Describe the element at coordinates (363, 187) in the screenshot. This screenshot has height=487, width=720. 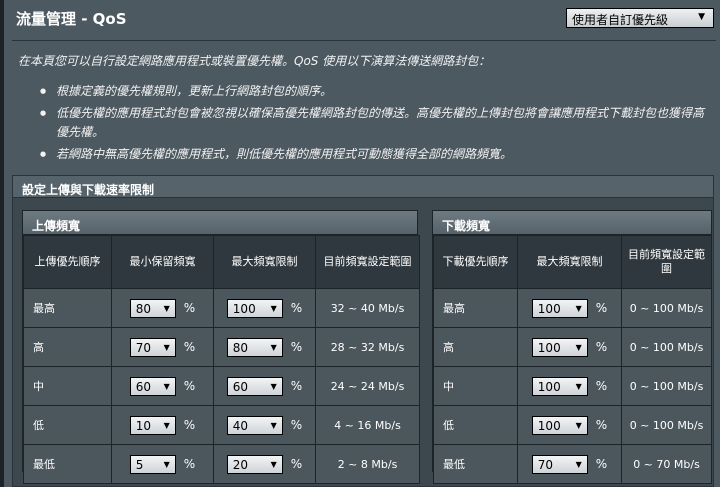
I see `rate-limit-panel-title: 設定上傳與下載速率限制` at that location.